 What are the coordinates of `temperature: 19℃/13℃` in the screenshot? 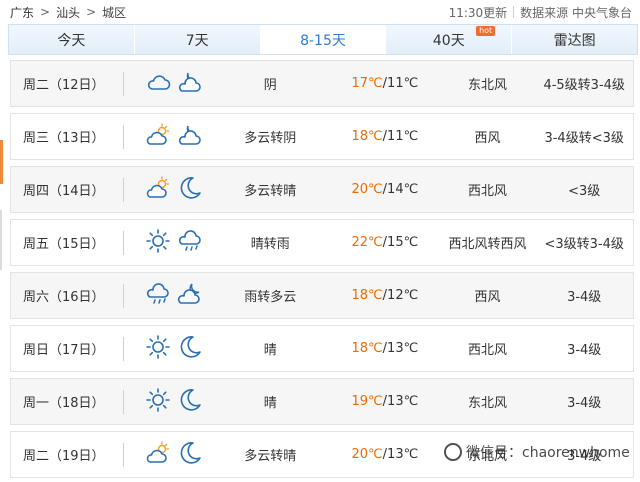 It's located at (385, 401).